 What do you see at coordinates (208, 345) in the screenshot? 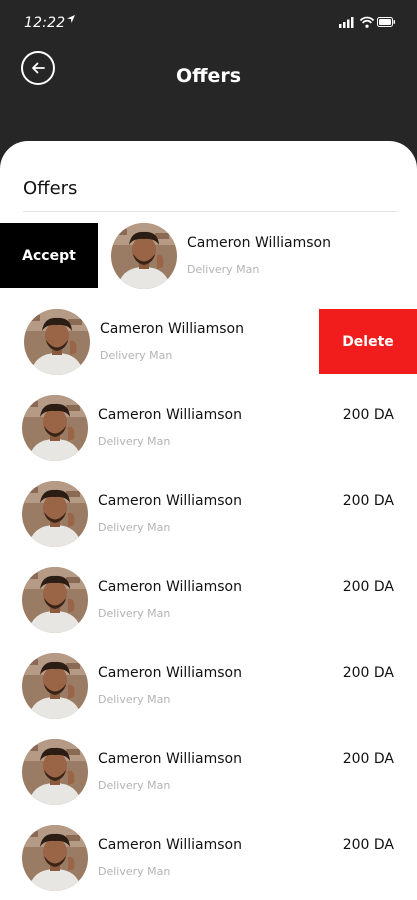
I see `offer-row: Cameron Williamson Delivery Man Delete` at bounding box center [208, 345].